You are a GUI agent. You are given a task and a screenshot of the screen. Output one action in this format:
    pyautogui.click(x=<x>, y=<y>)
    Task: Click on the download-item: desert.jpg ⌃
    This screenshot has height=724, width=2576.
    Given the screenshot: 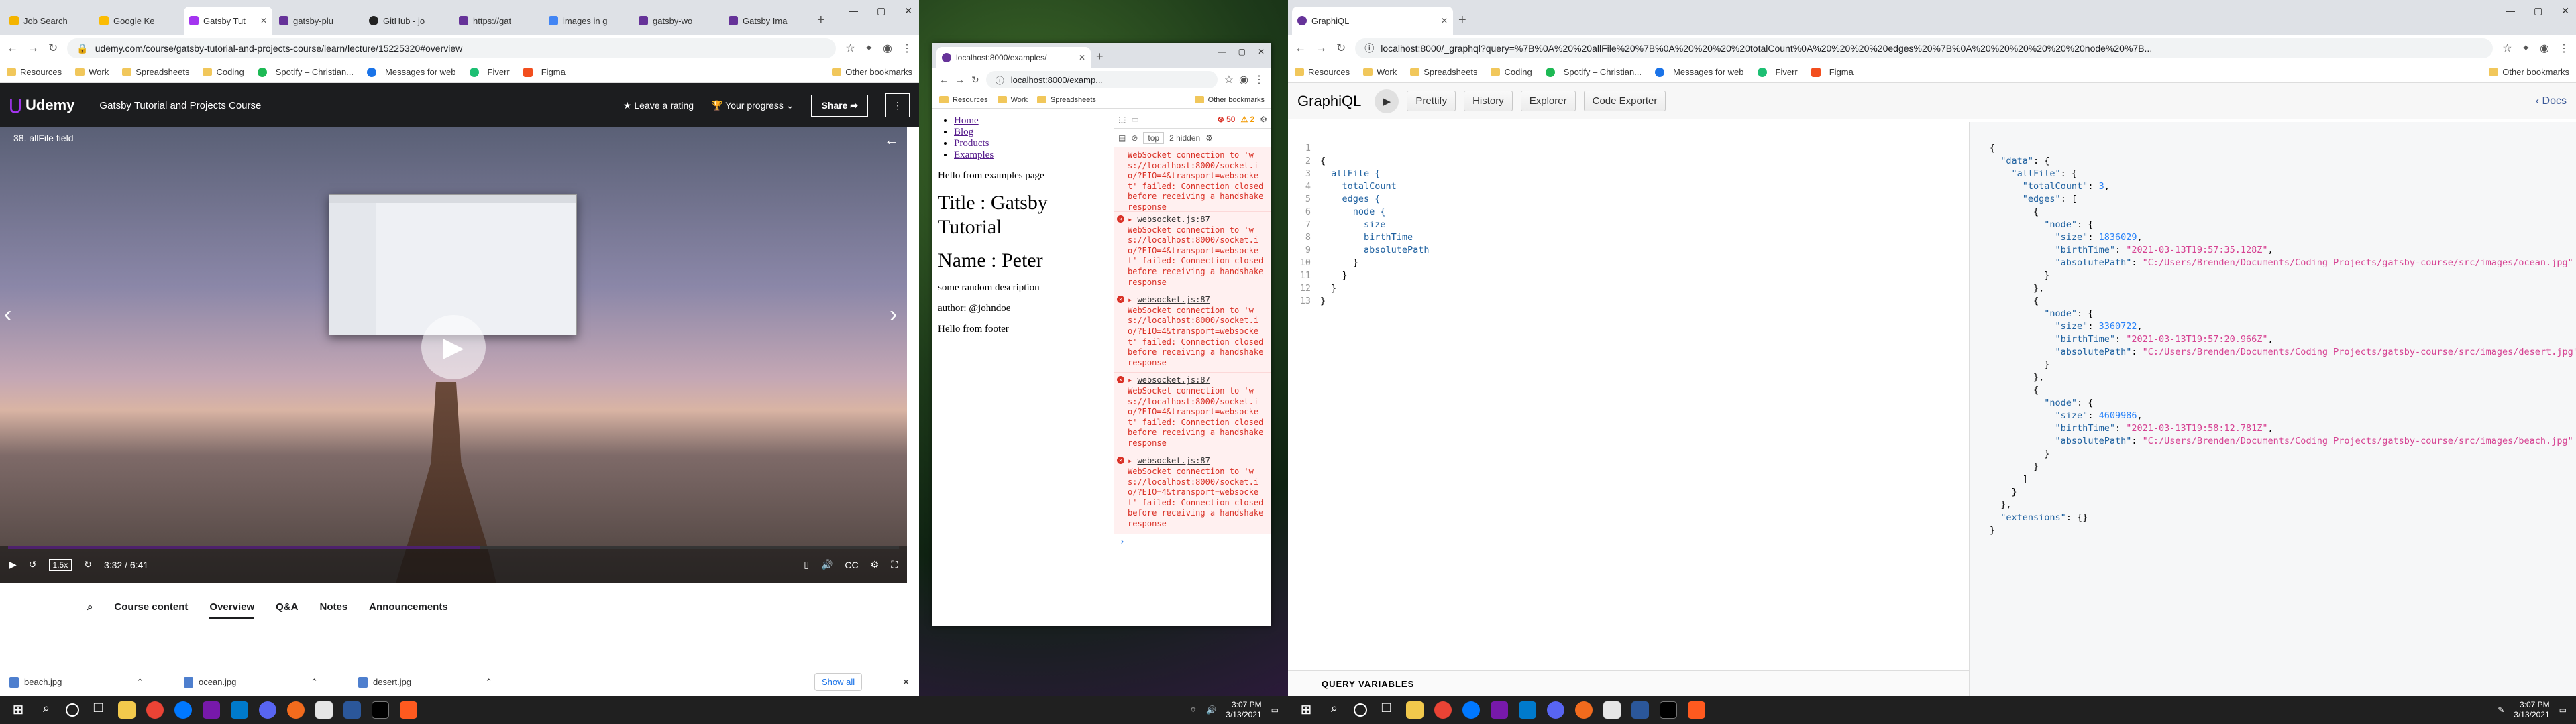 What is the action you would take?
    pyautogui.click(x=425, y=682)
    